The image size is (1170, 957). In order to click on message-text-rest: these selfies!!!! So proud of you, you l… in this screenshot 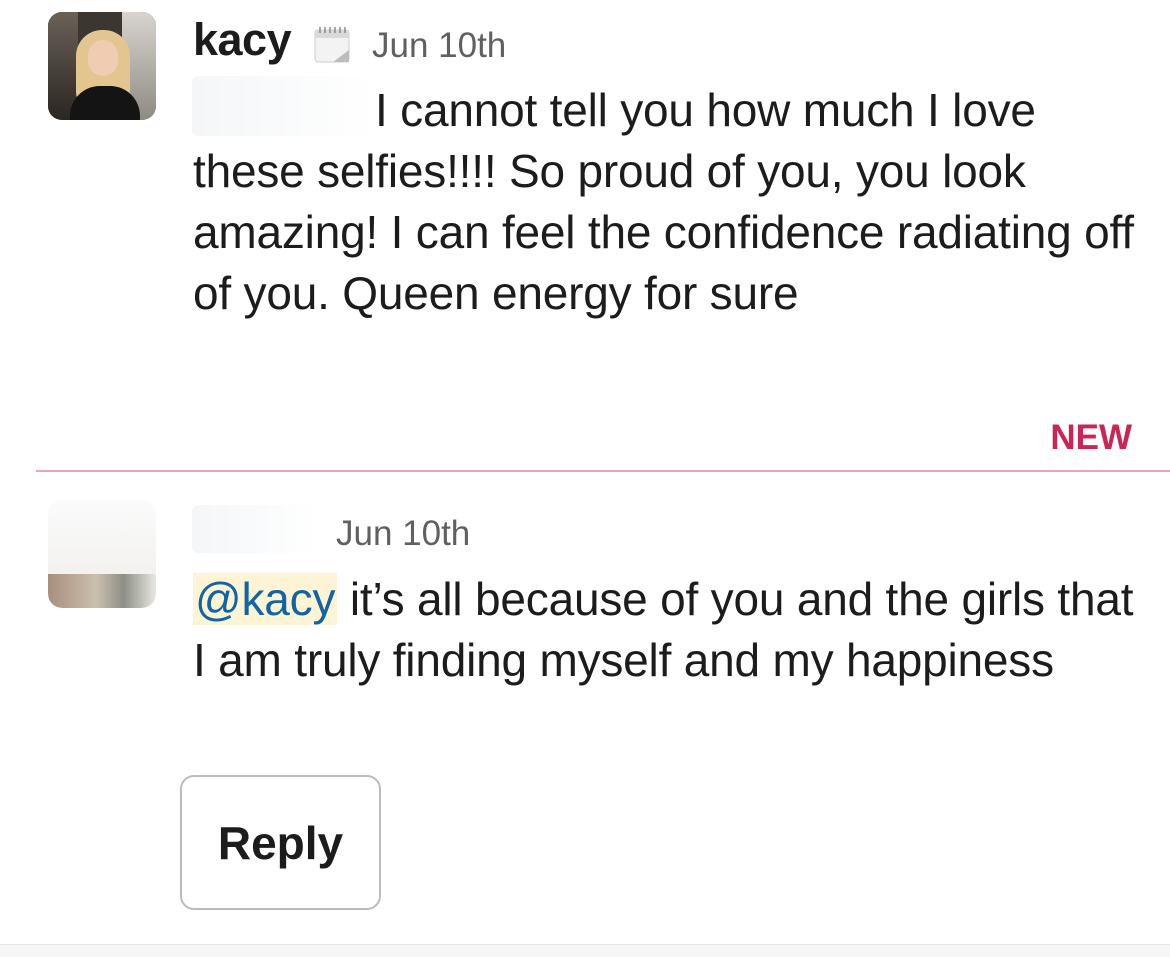, I will do `click(663, 232)`.